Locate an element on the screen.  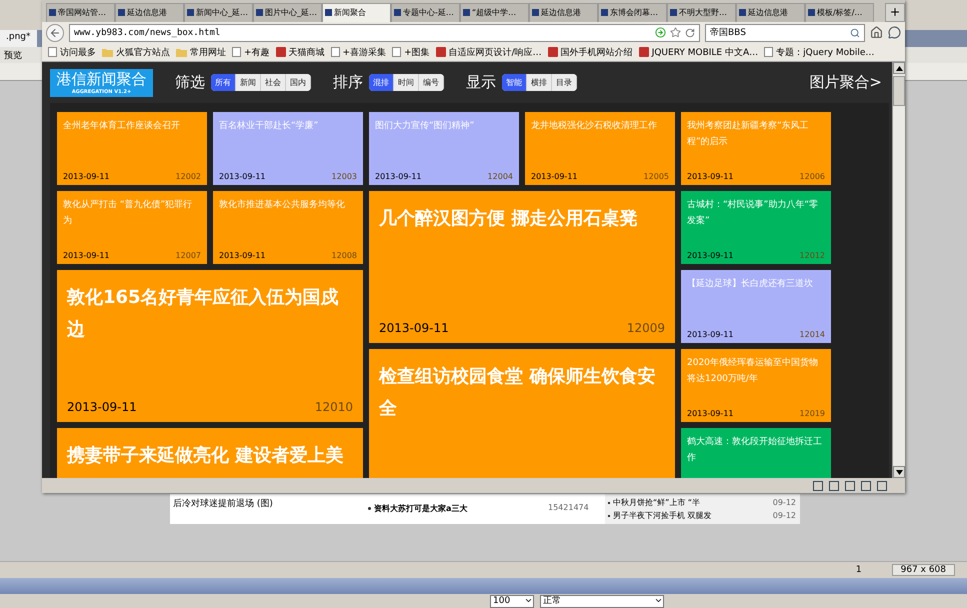
address-field: www.yb983.com/news_box.html is located at coordinates (384, 33).